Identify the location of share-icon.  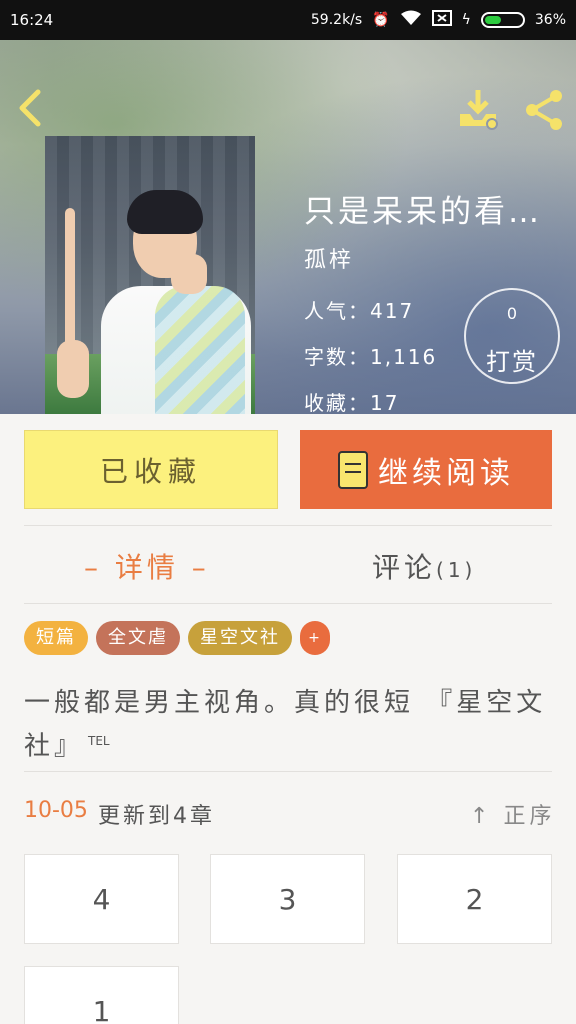
(544, 110).